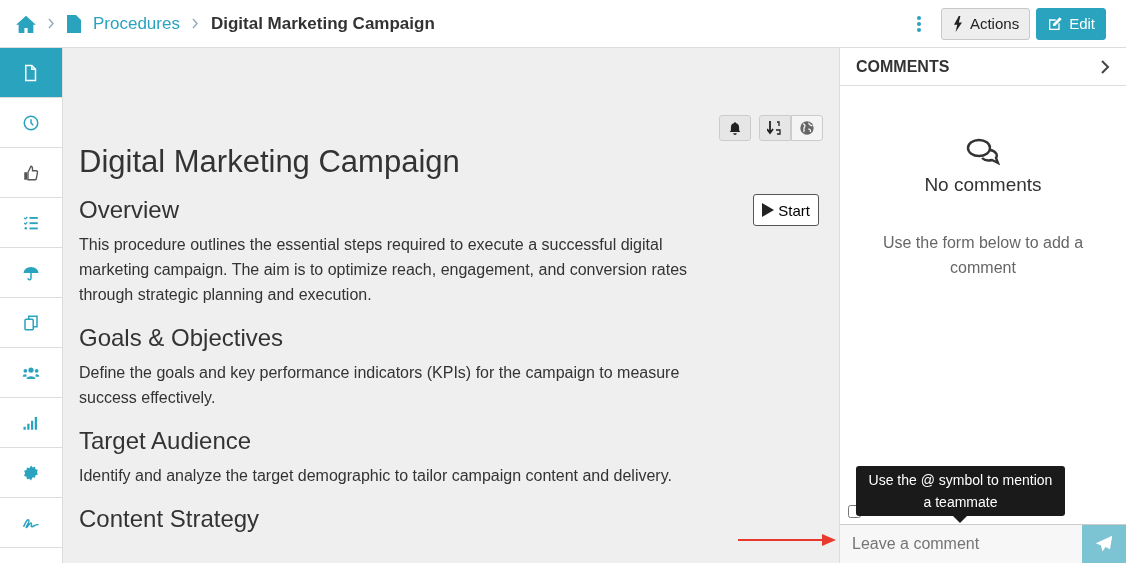 This screenshot has height=563, width=1126. What do you see at coordinates (181, 338) in the screenshot?
I see `section-heading: Goals & Objectives` at bounding box center [181, 338].